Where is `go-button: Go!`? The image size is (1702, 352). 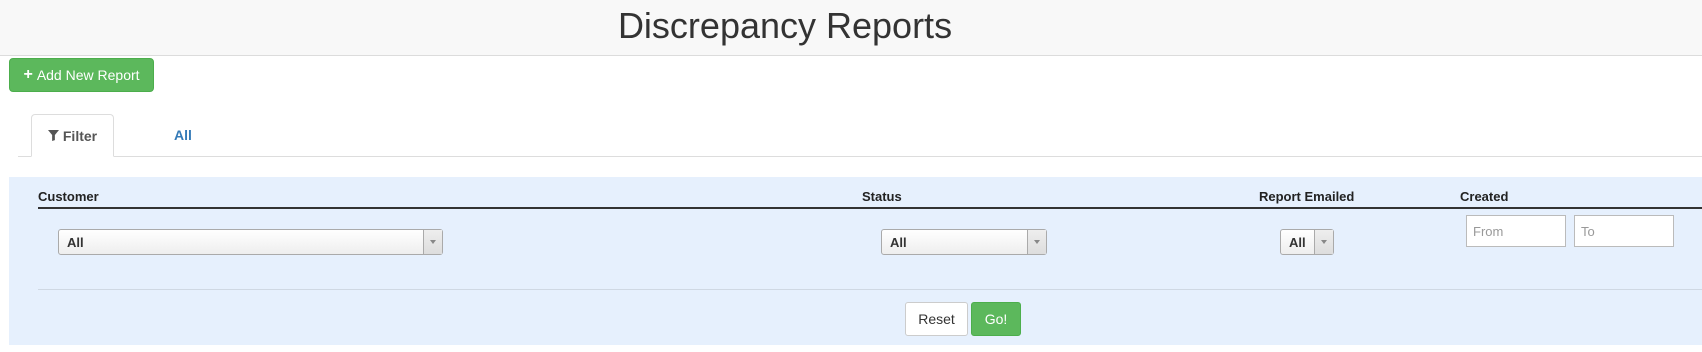
go-button: Go! is located at coordinates (996, 319).